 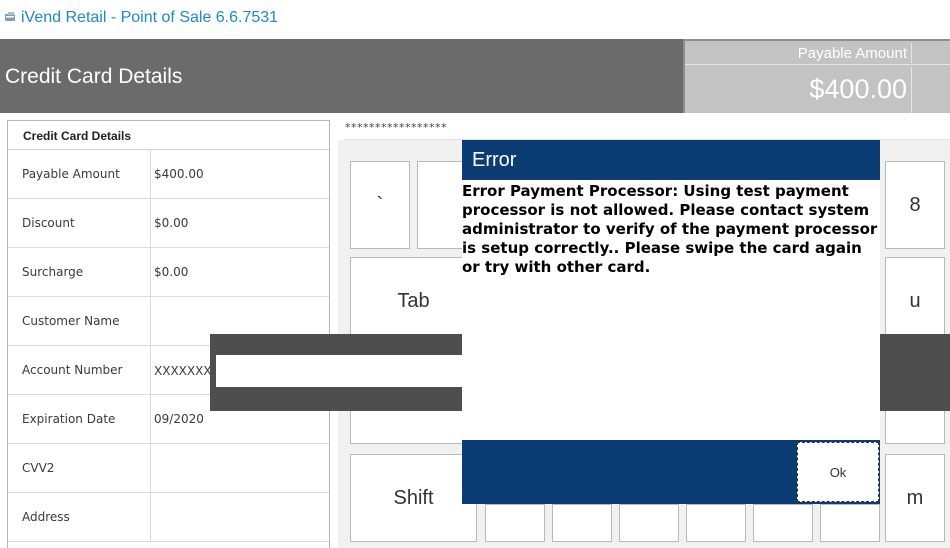 What do you see at coordinates (71, 321) in the screenshot?
I see `detail-label: Customer Name` at bounding box center [71, 321].